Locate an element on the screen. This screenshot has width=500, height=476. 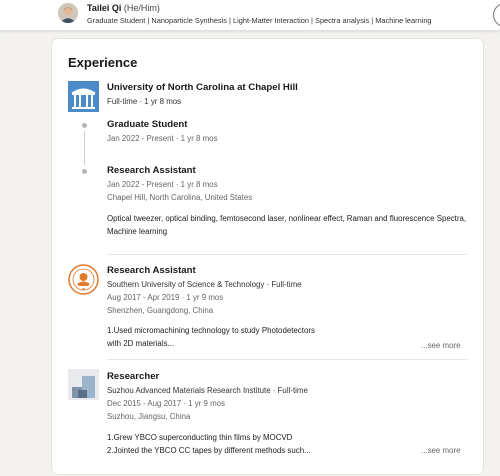
avatar is located at coordinates (68, 13).